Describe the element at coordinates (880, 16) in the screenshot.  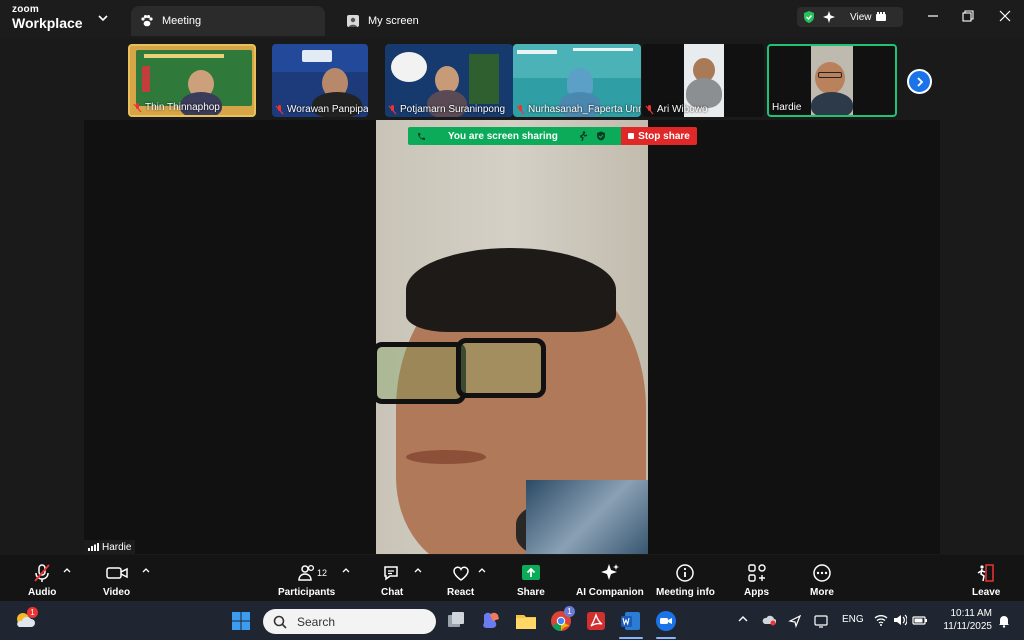
I see `view-grid-icon` at that location.